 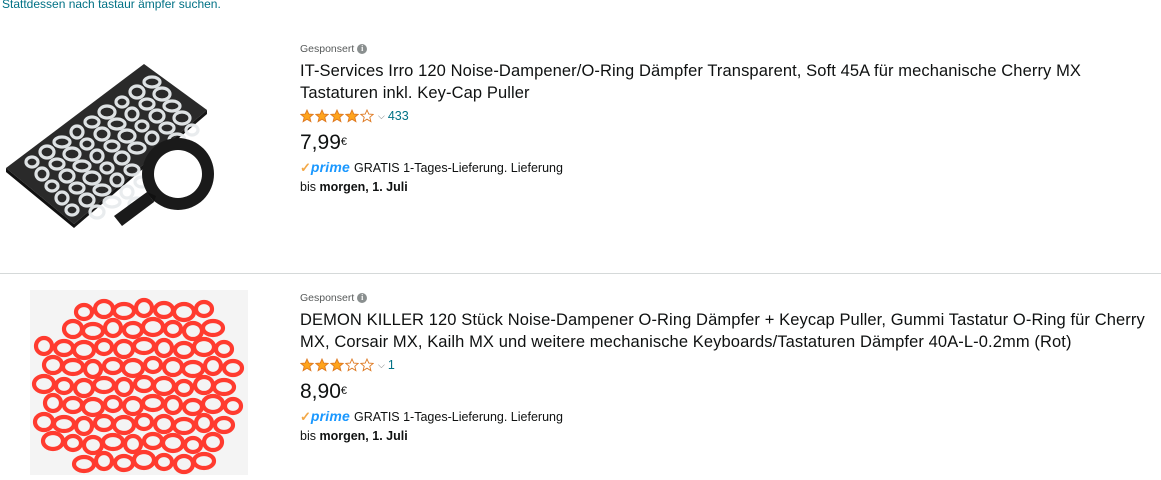 I want to click on price-whole: 7,99, so click(x=320, y=142).